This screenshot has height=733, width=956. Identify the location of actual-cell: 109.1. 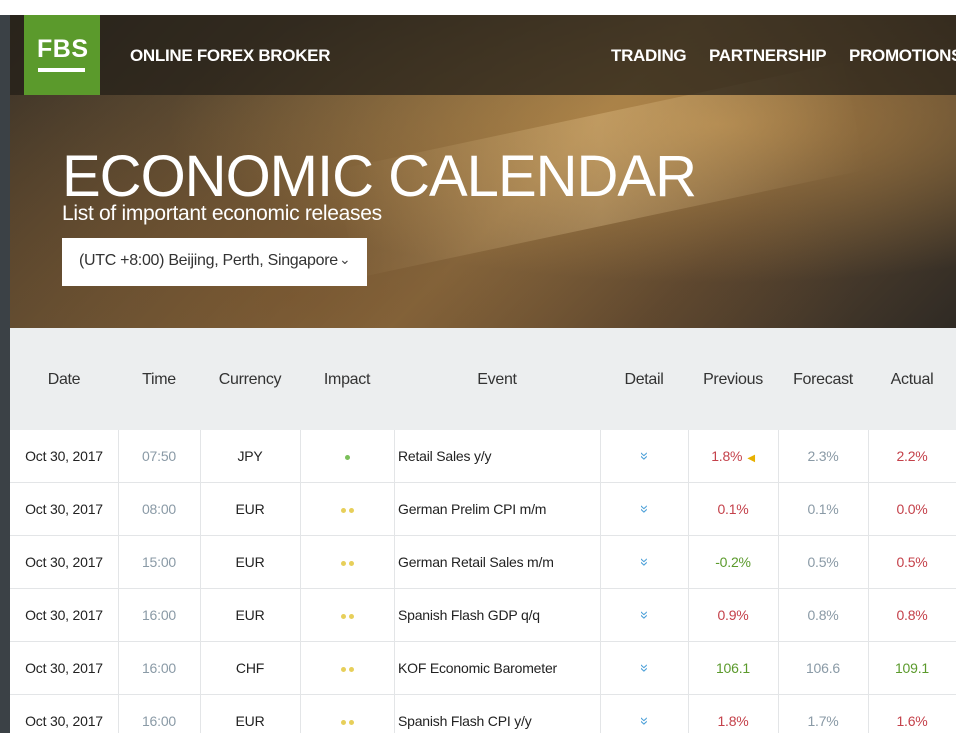
(912, 668).